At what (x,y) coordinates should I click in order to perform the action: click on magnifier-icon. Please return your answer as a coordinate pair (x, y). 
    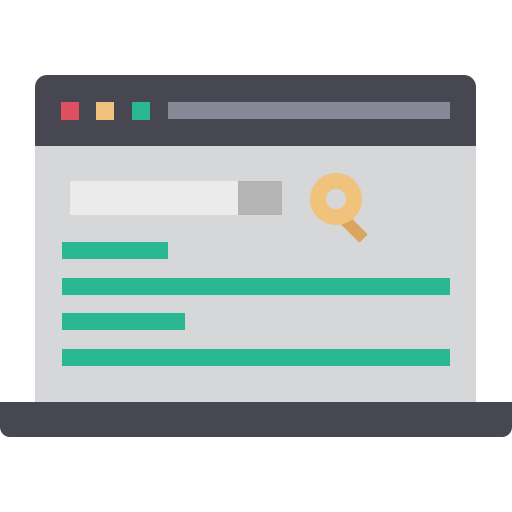
    Looking at the image, I should click on (343, 209).